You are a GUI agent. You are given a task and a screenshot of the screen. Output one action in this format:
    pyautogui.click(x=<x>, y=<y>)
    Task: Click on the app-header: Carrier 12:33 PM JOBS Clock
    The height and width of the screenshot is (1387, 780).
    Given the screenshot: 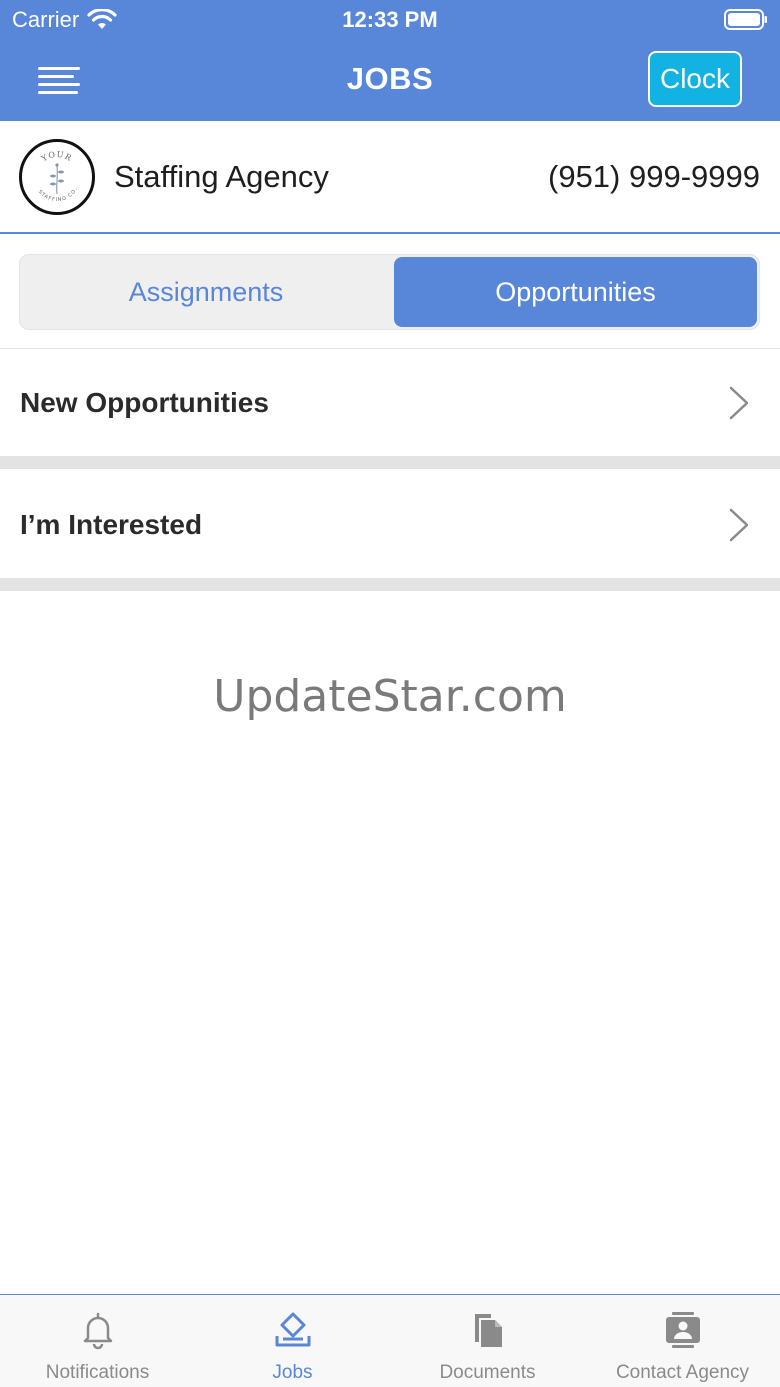 What is the action you would take?
    pyautogui.click(x=390, y=60)
    